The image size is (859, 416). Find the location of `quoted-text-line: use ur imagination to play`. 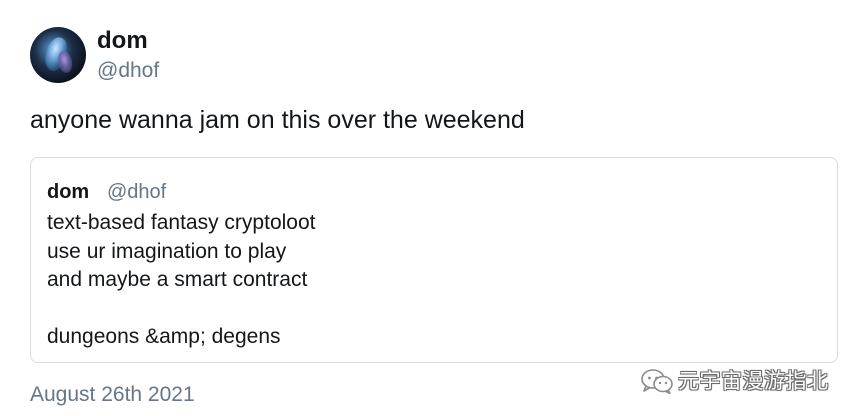

quoted-text-line: use ur imagination to play is located at coordinates (167, 251).